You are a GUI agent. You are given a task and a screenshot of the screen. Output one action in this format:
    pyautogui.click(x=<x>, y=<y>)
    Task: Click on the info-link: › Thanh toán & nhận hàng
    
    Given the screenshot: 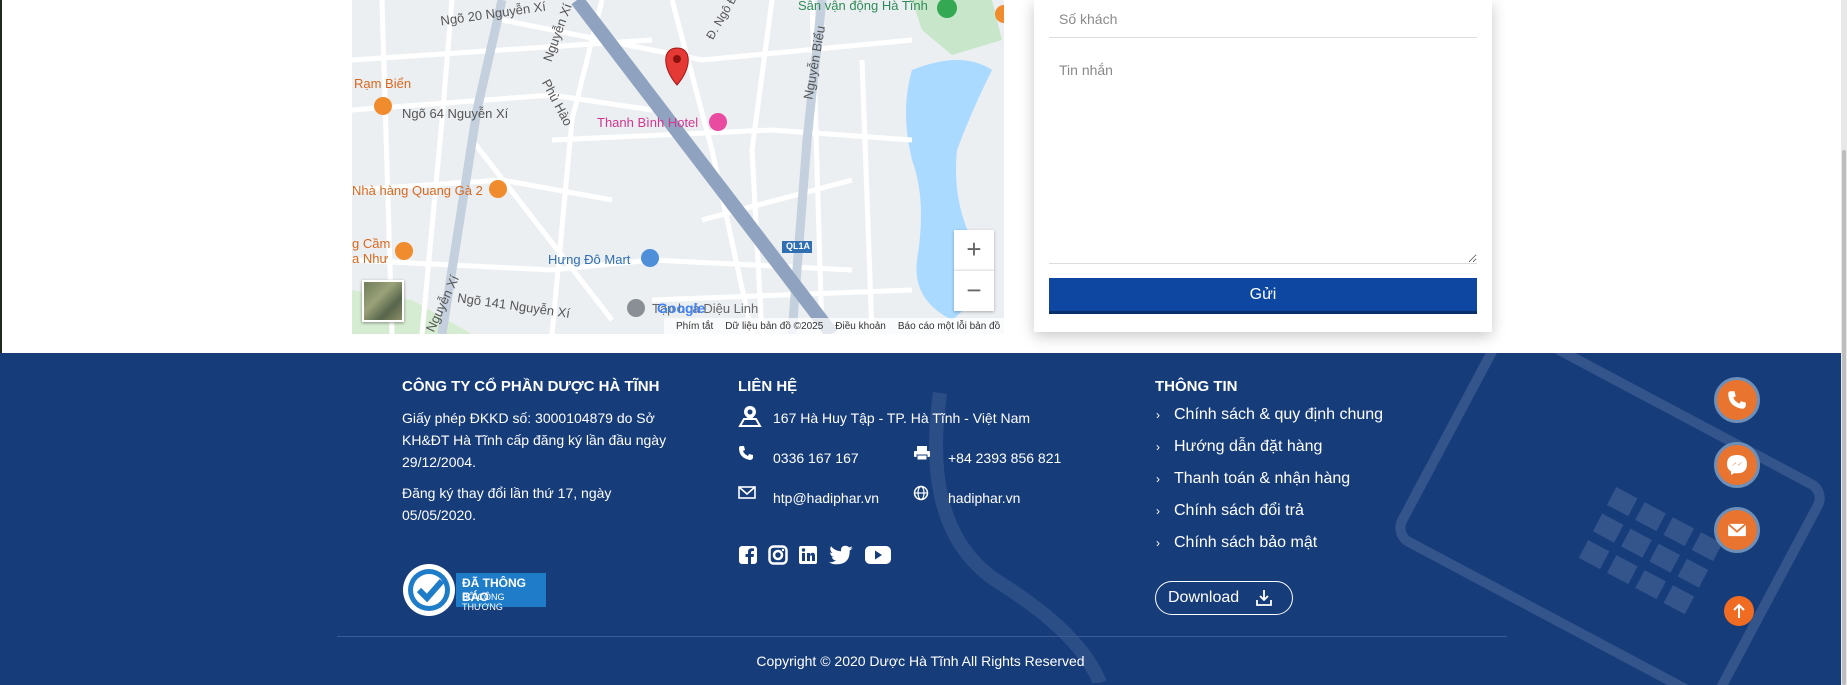 What is the action you would take?
    pyautogui.click(x=1253, y=479)
    